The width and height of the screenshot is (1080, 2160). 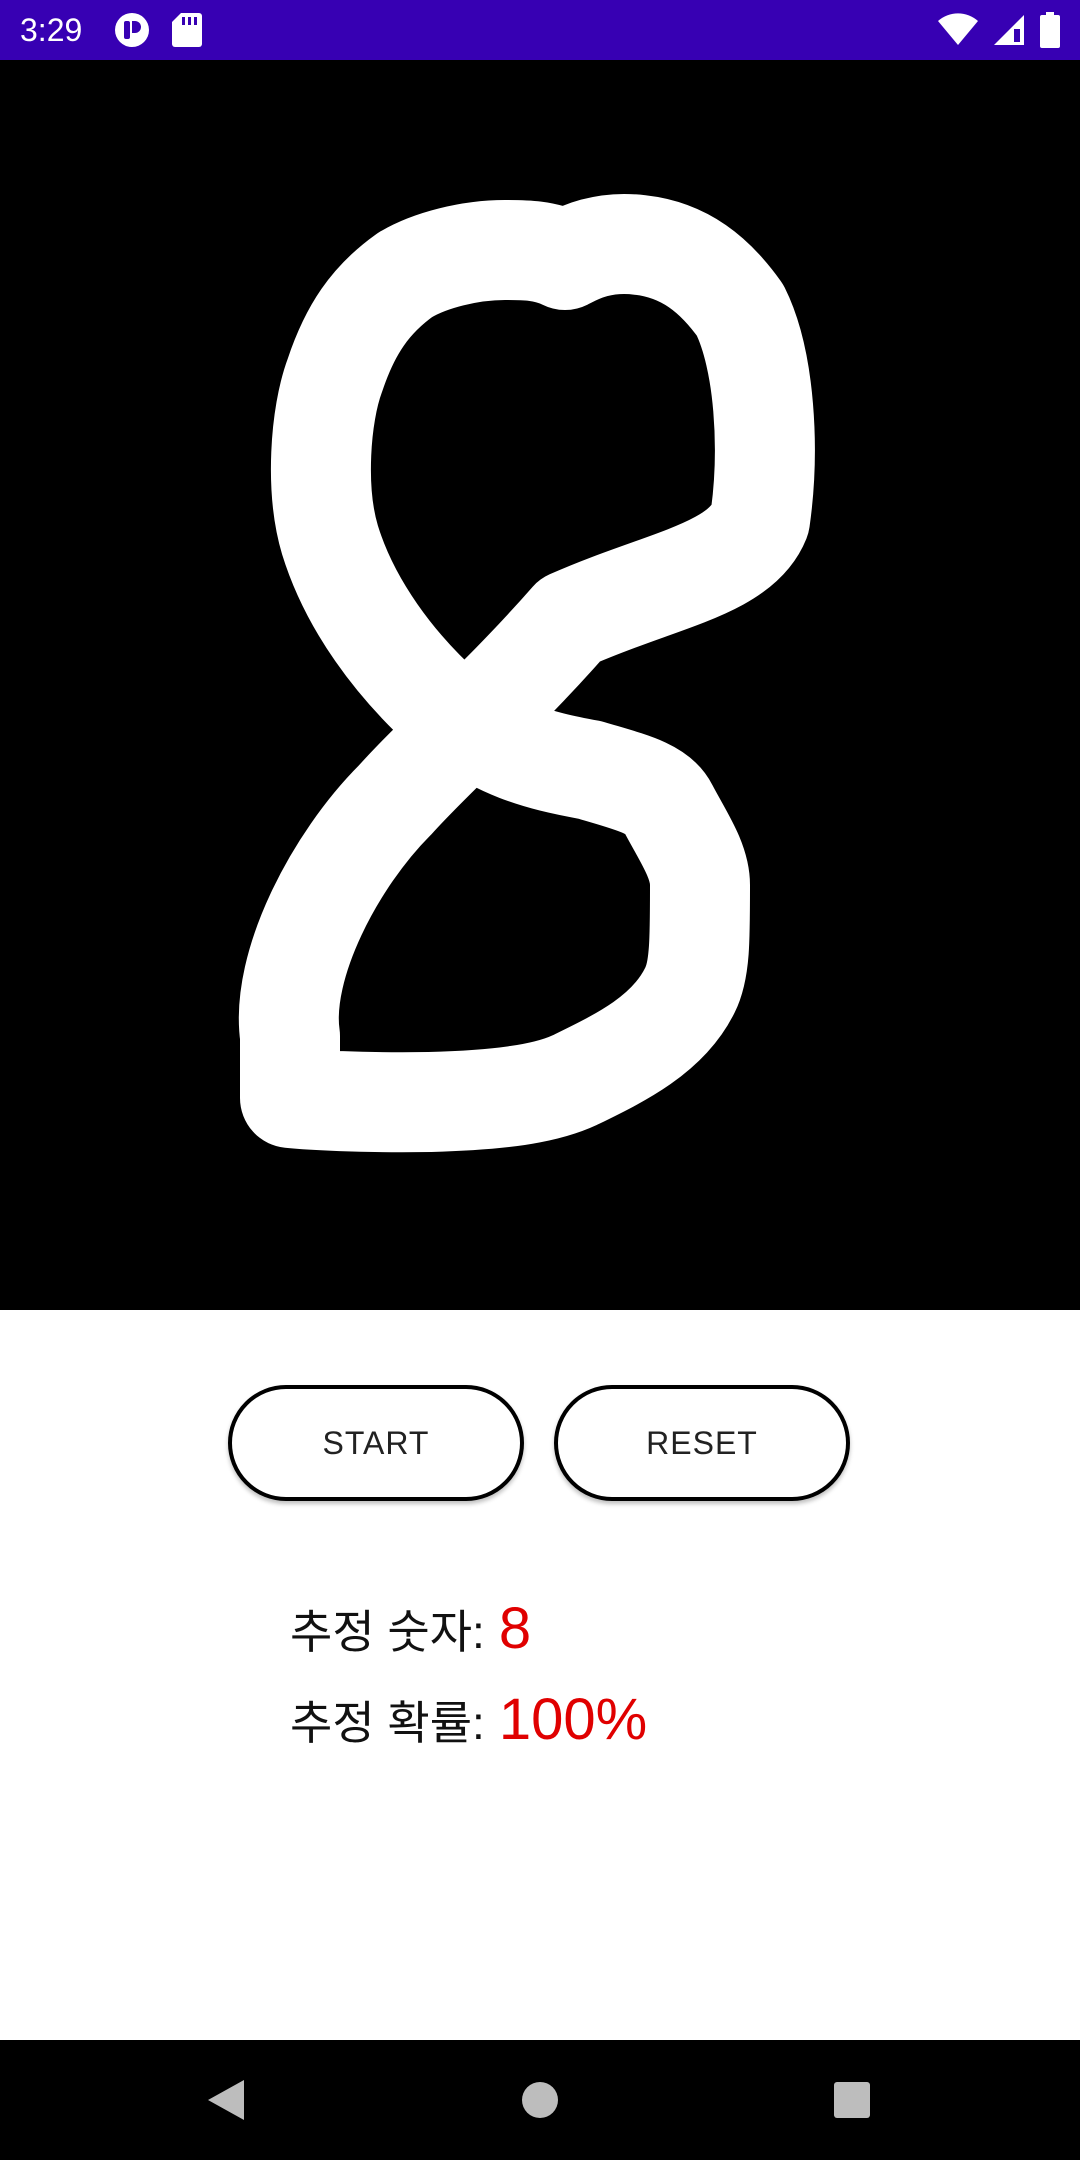 What do you see at coordinates (1050, 32) in the screenshot?
I see `battery-icon` at bounding box center [1050, 32].